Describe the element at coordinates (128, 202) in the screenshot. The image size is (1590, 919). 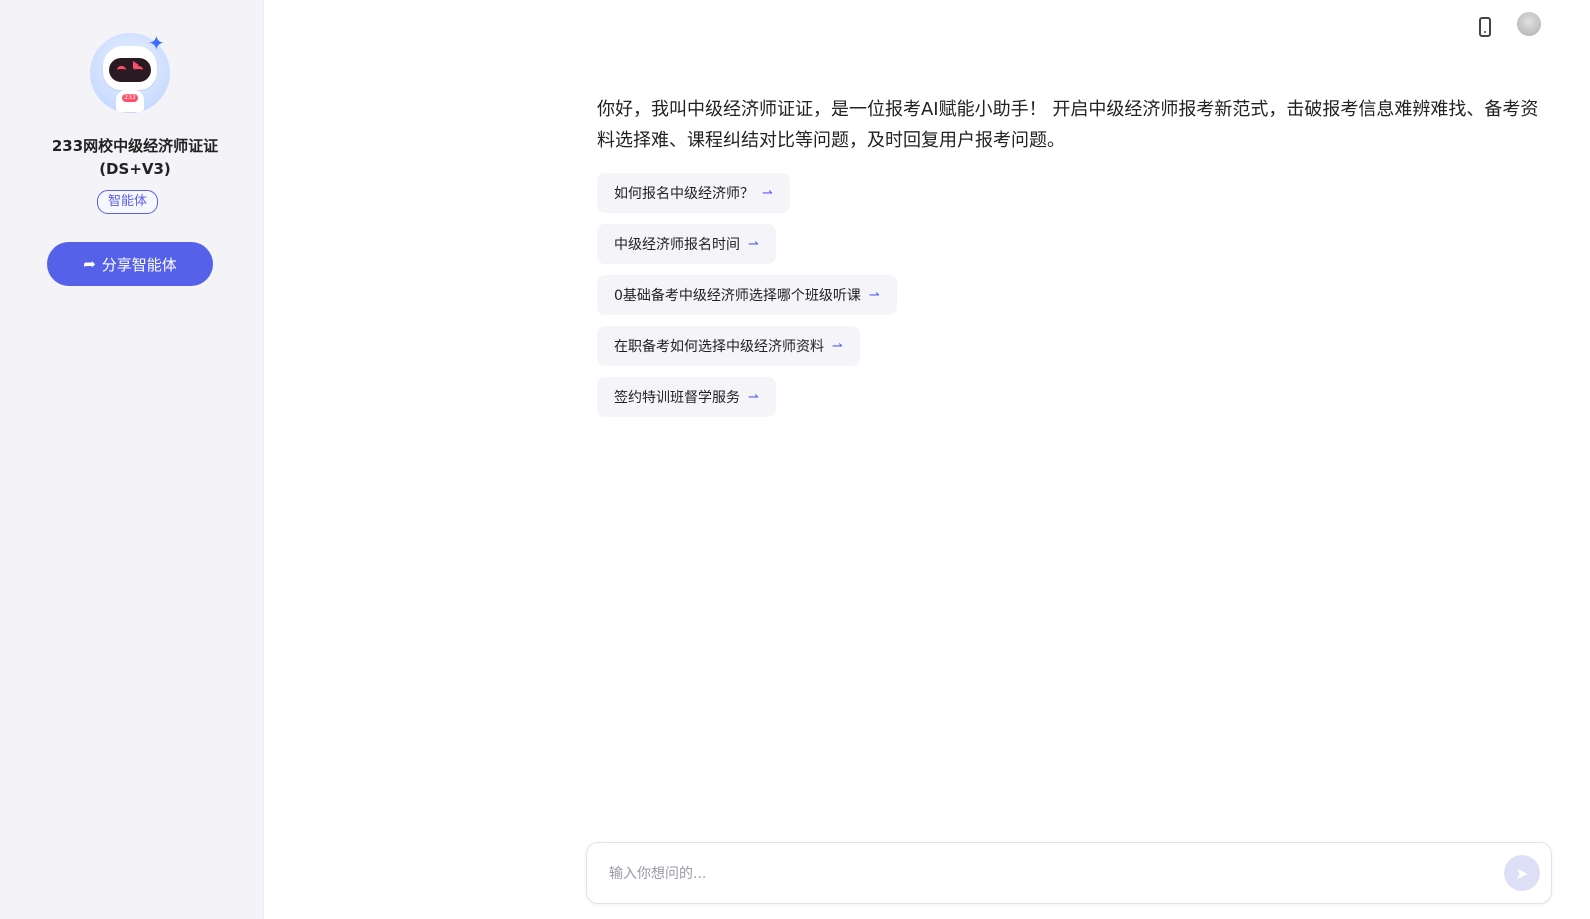
I see `agent-type-badge: 智能体` at that location.